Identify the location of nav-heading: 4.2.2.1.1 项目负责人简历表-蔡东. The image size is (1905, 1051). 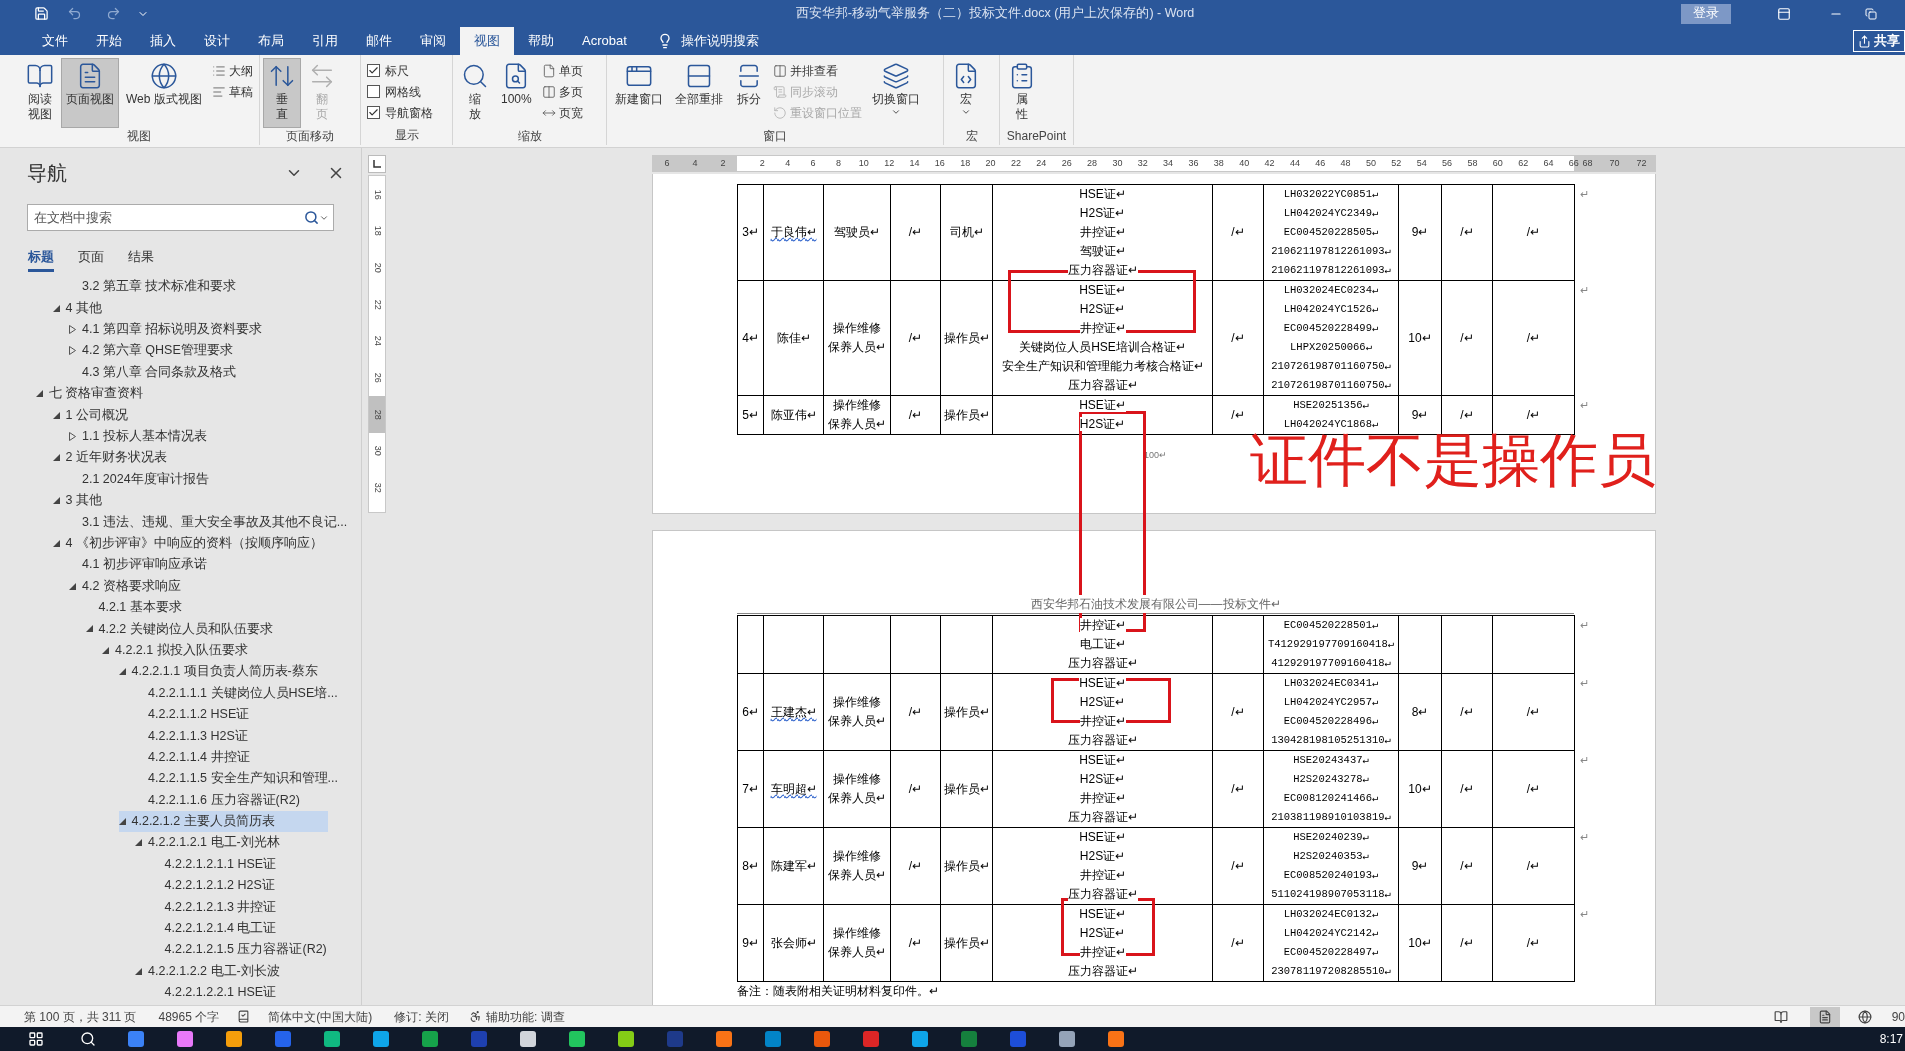
(223, 672).